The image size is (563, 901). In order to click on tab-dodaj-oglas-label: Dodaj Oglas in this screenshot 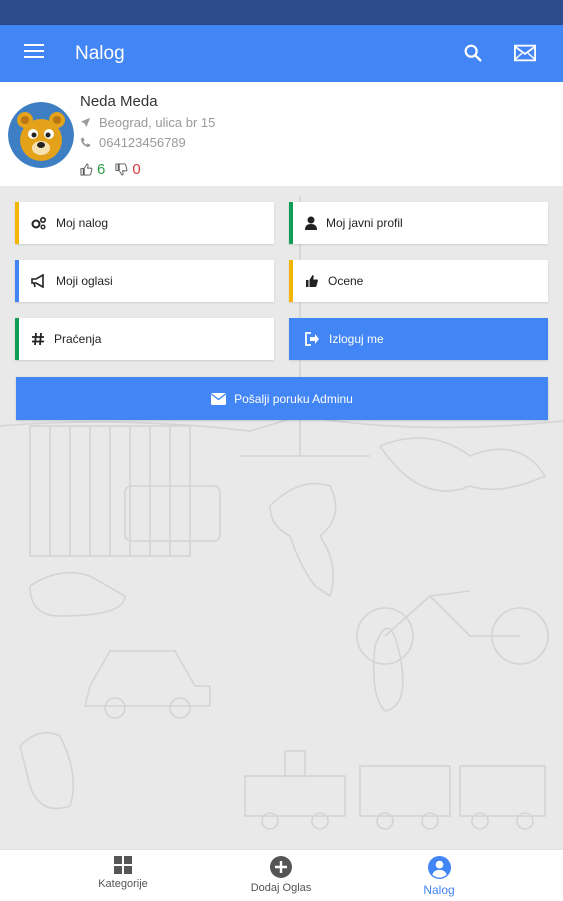, I will do `click(281, 888)`.